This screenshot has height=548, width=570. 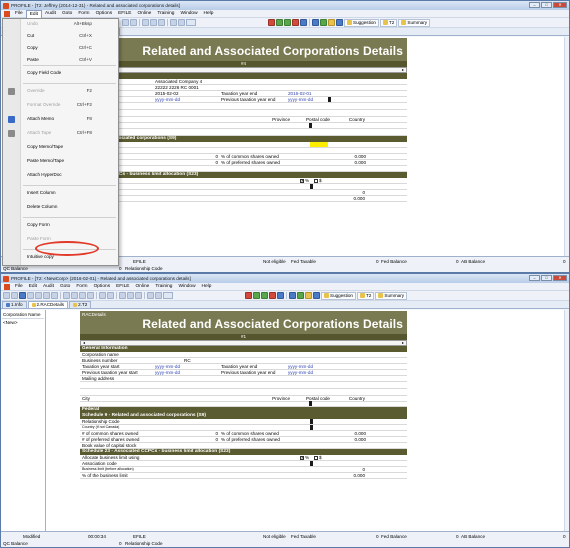 What do you see at coordinates (70, 119) in the screenshot?
I see `menu-item-attach-memo: Attach Memo F8` at bounding box center [70, 119].